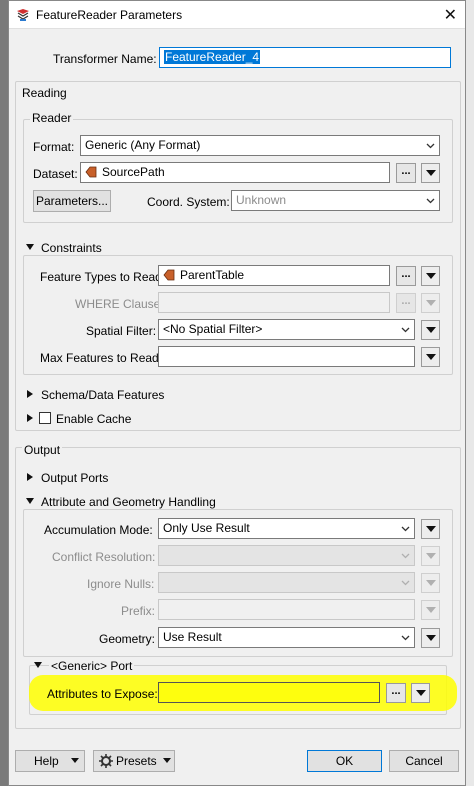  Describe the element at coordinates (104, 557) in the screenshot. I see `conflict-resolution-label: Conflict Resolution:` at that location.